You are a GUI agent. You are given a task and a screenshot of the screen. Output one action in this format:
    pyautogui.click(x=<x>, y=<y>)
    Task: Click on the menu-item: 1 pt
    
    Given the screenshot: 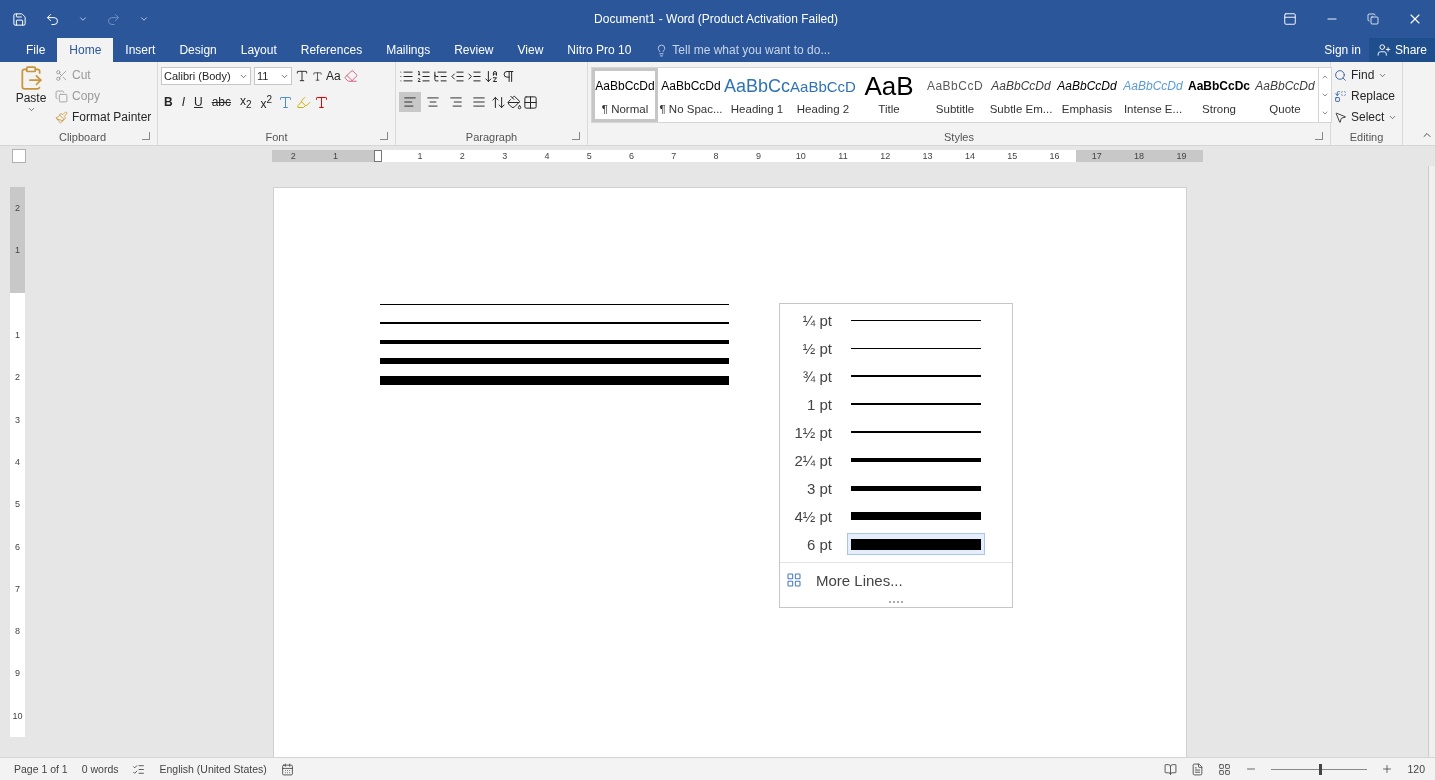 What is the action you would take?
    pyautogui.click(x=896, y=404)
    